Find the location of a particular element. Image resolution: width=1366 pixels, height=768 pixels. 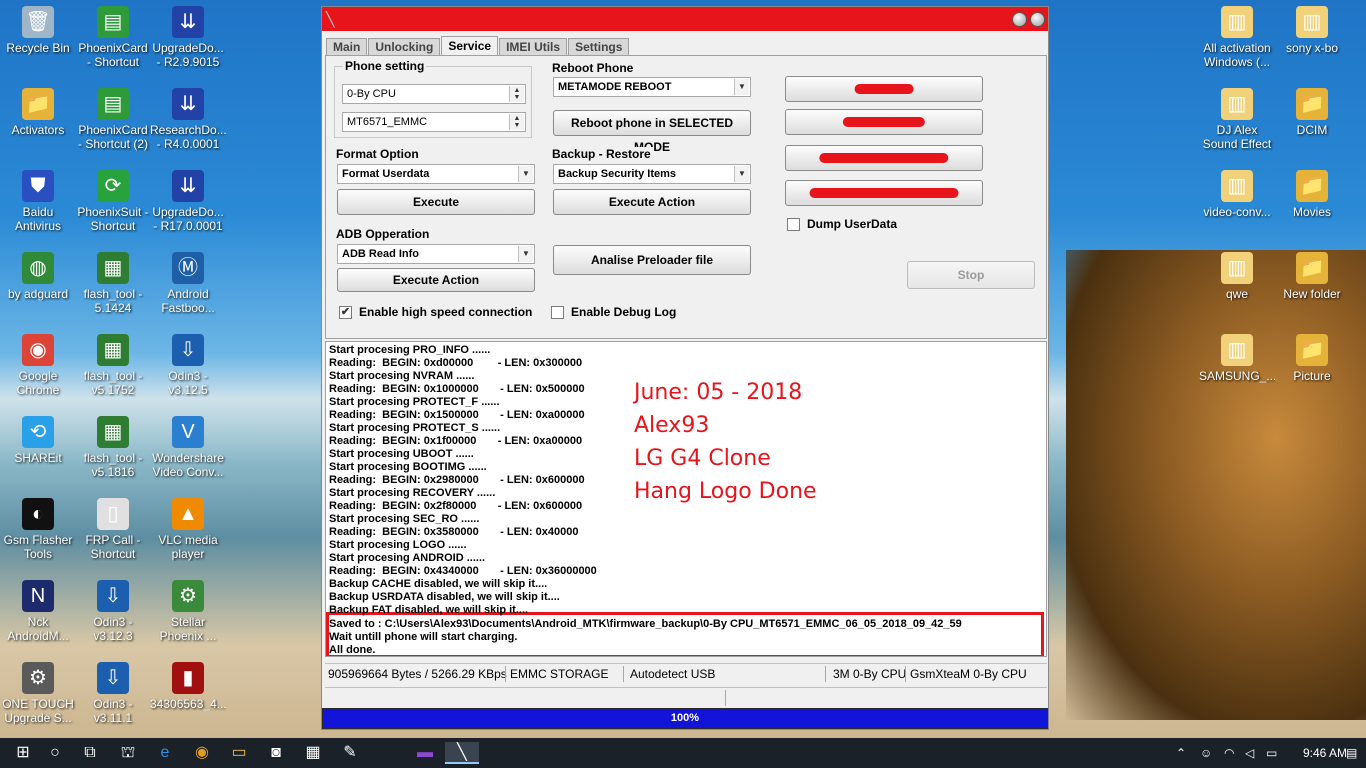

format-option-select: Format Userdata ▼ is located at coordinates (436, 174).